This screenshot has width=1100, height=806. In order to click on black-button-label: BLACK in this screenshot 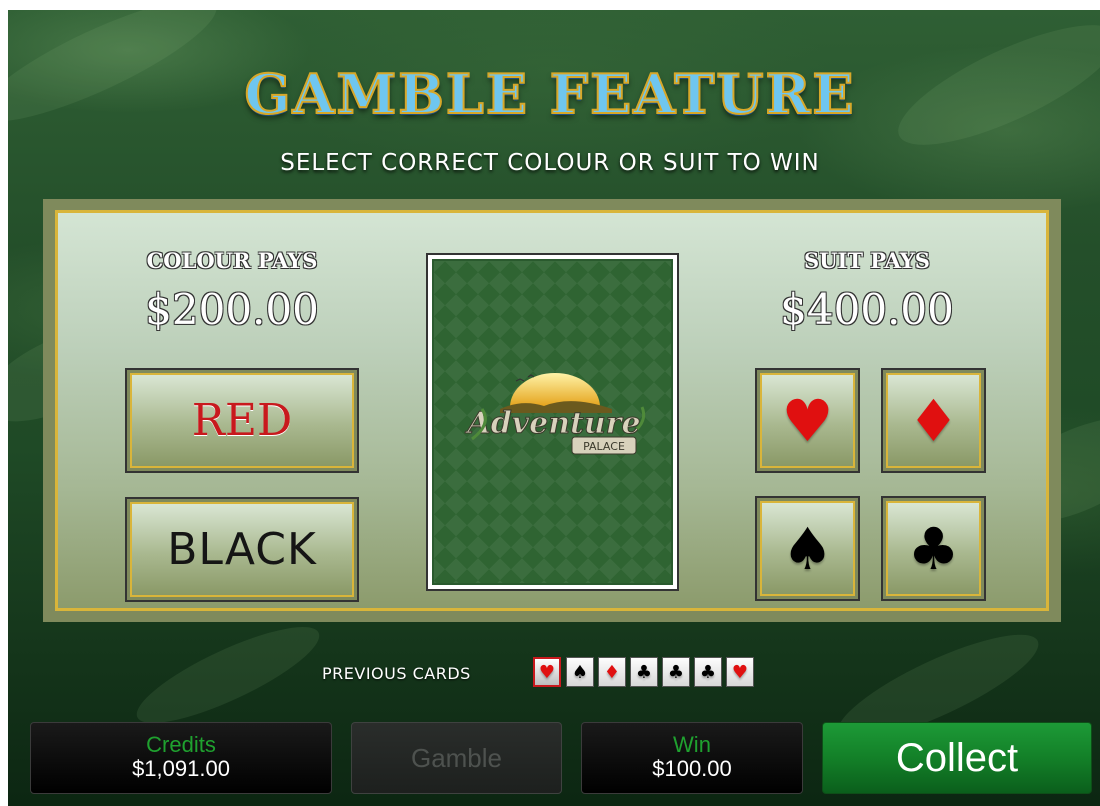, I will do `click(242, 549)`.